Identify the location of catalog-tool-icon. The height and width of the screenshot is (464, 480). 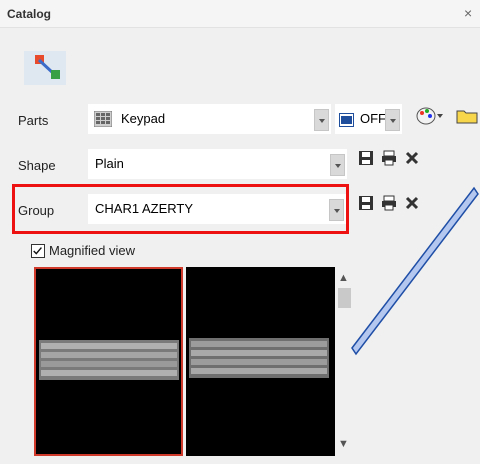
(45, 68).